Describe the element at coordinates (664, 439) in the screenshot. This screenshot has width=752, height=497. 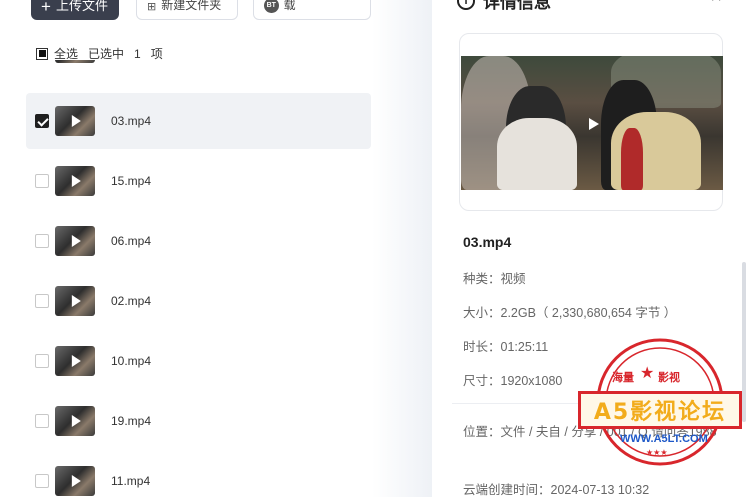
I see `seal-url: WWW.A5LT.COM` at that location.